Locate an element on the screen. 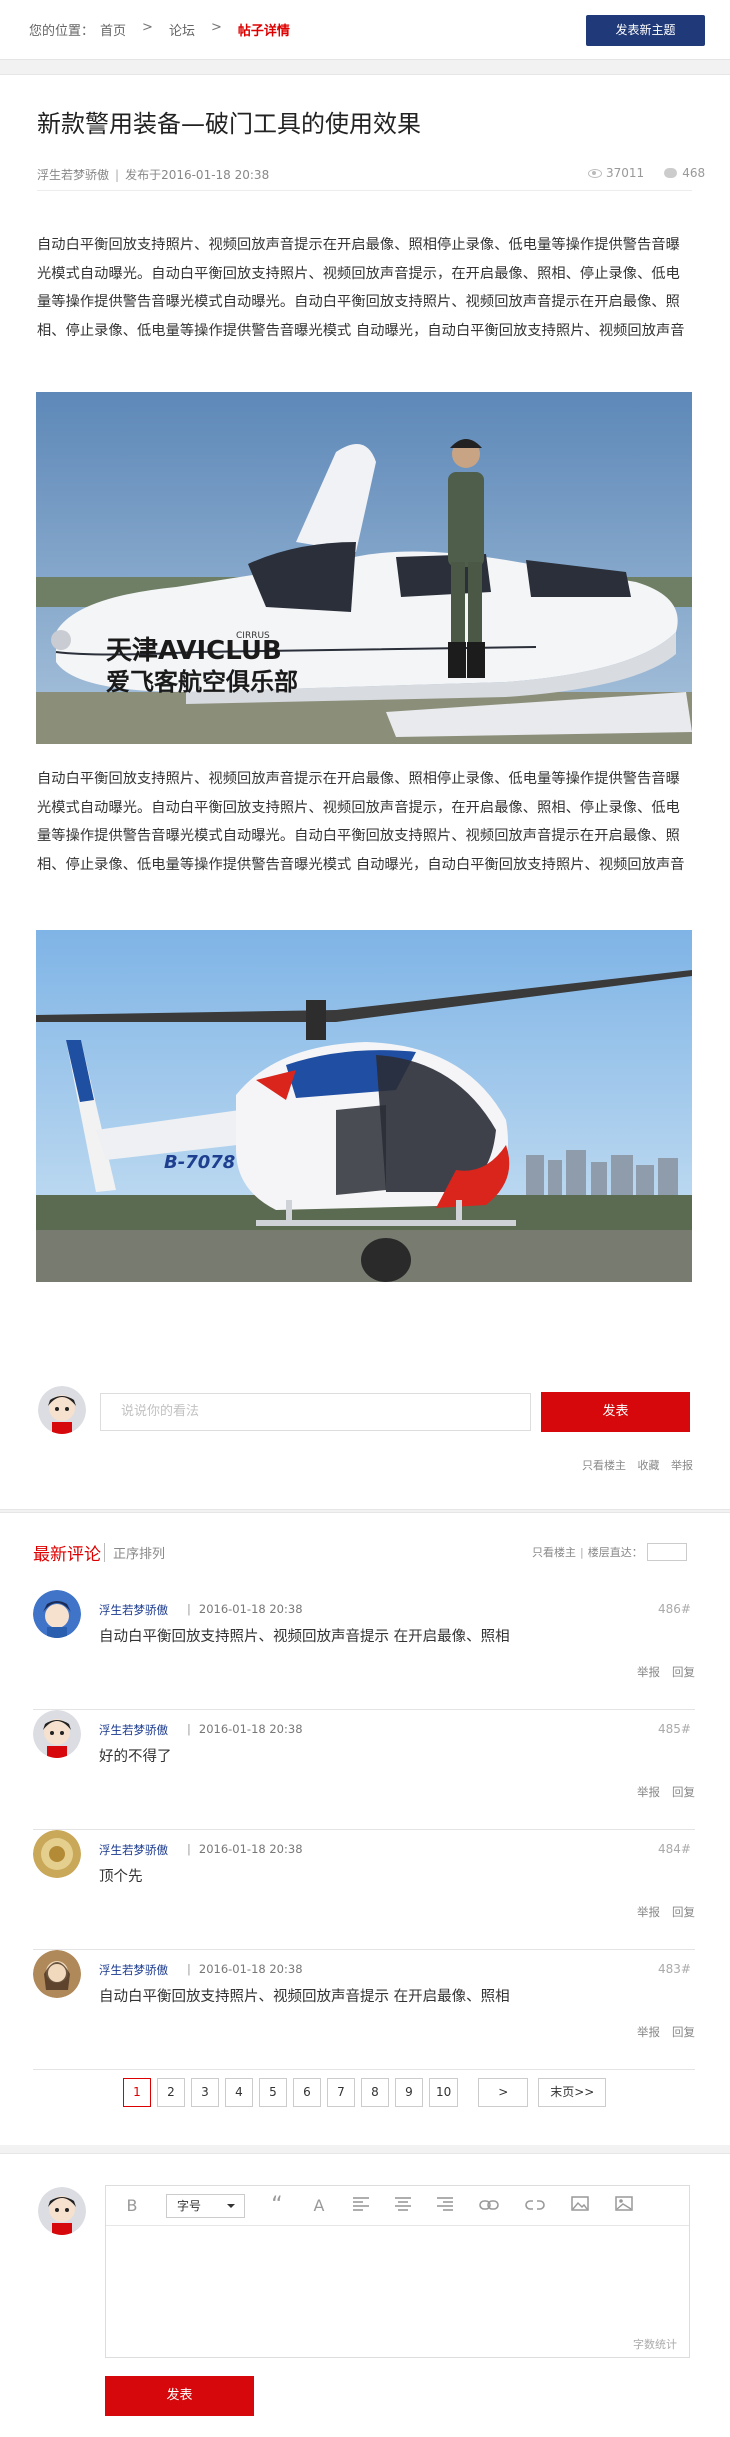 The height and width of the screenshot is (2437, 730). rich-text-editor: B 字号 “ A 字数统计 is located at coordinates (397, 2271).